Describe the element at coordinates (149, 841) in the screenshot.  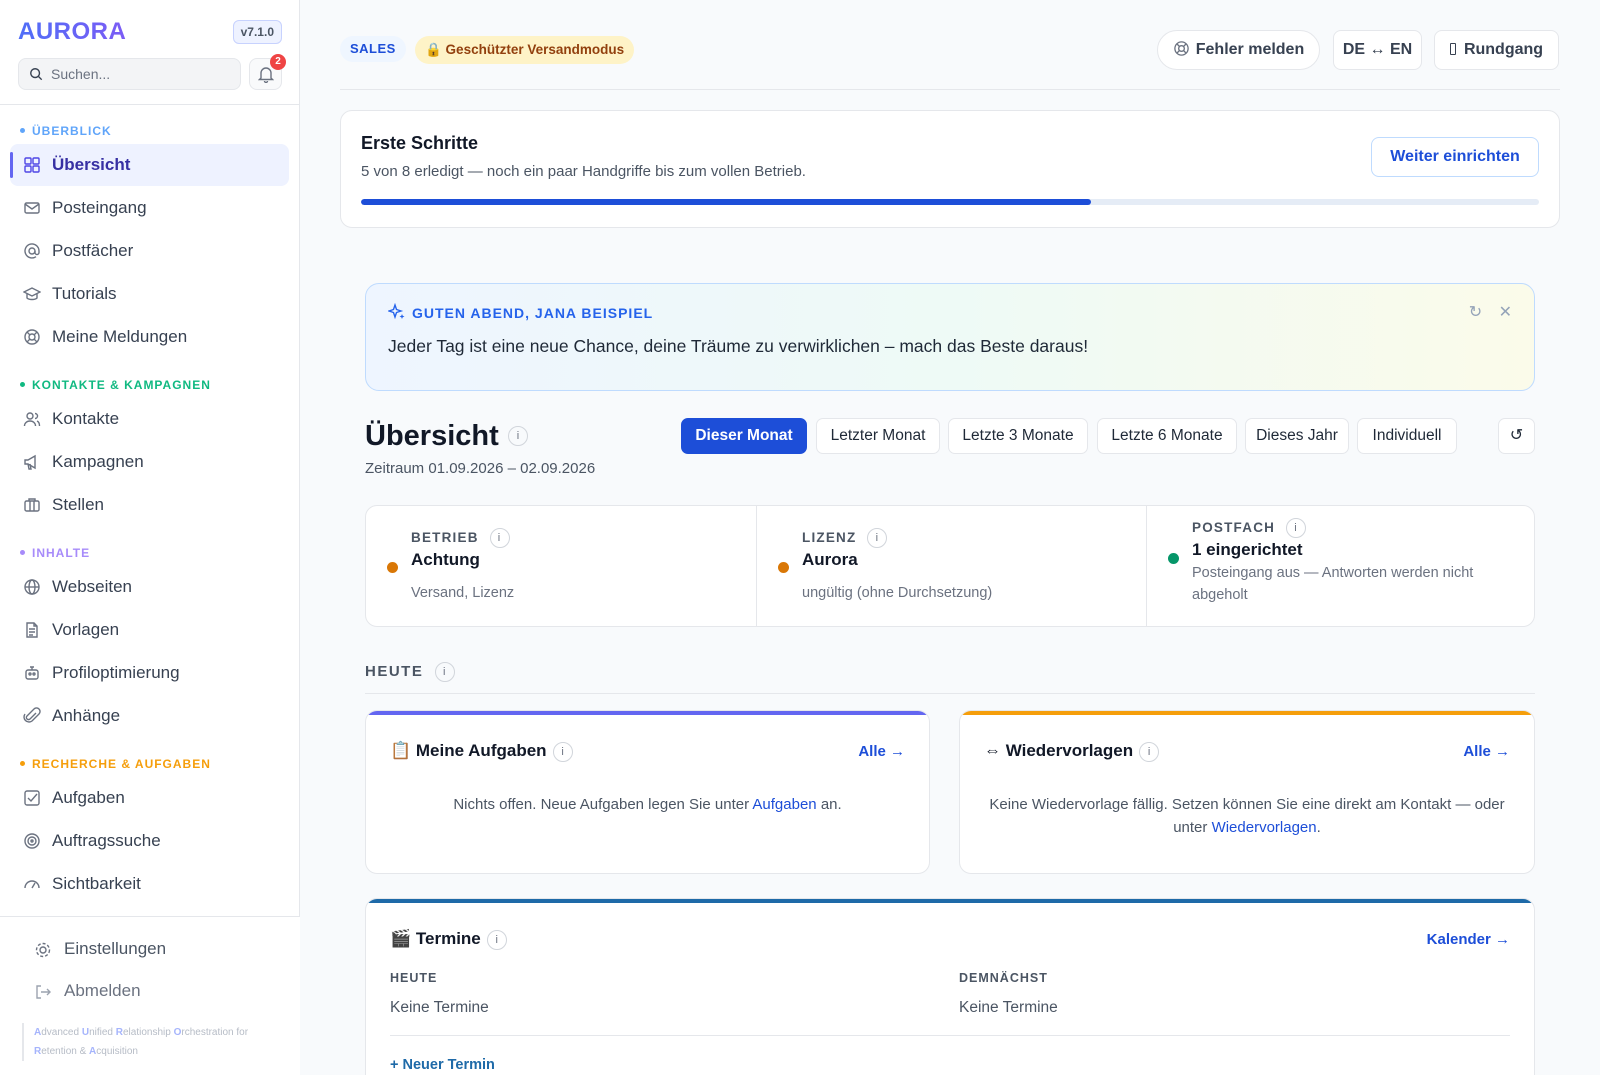
I see `sidebar-item-auftragssuche: Auftragssuche` at that location.